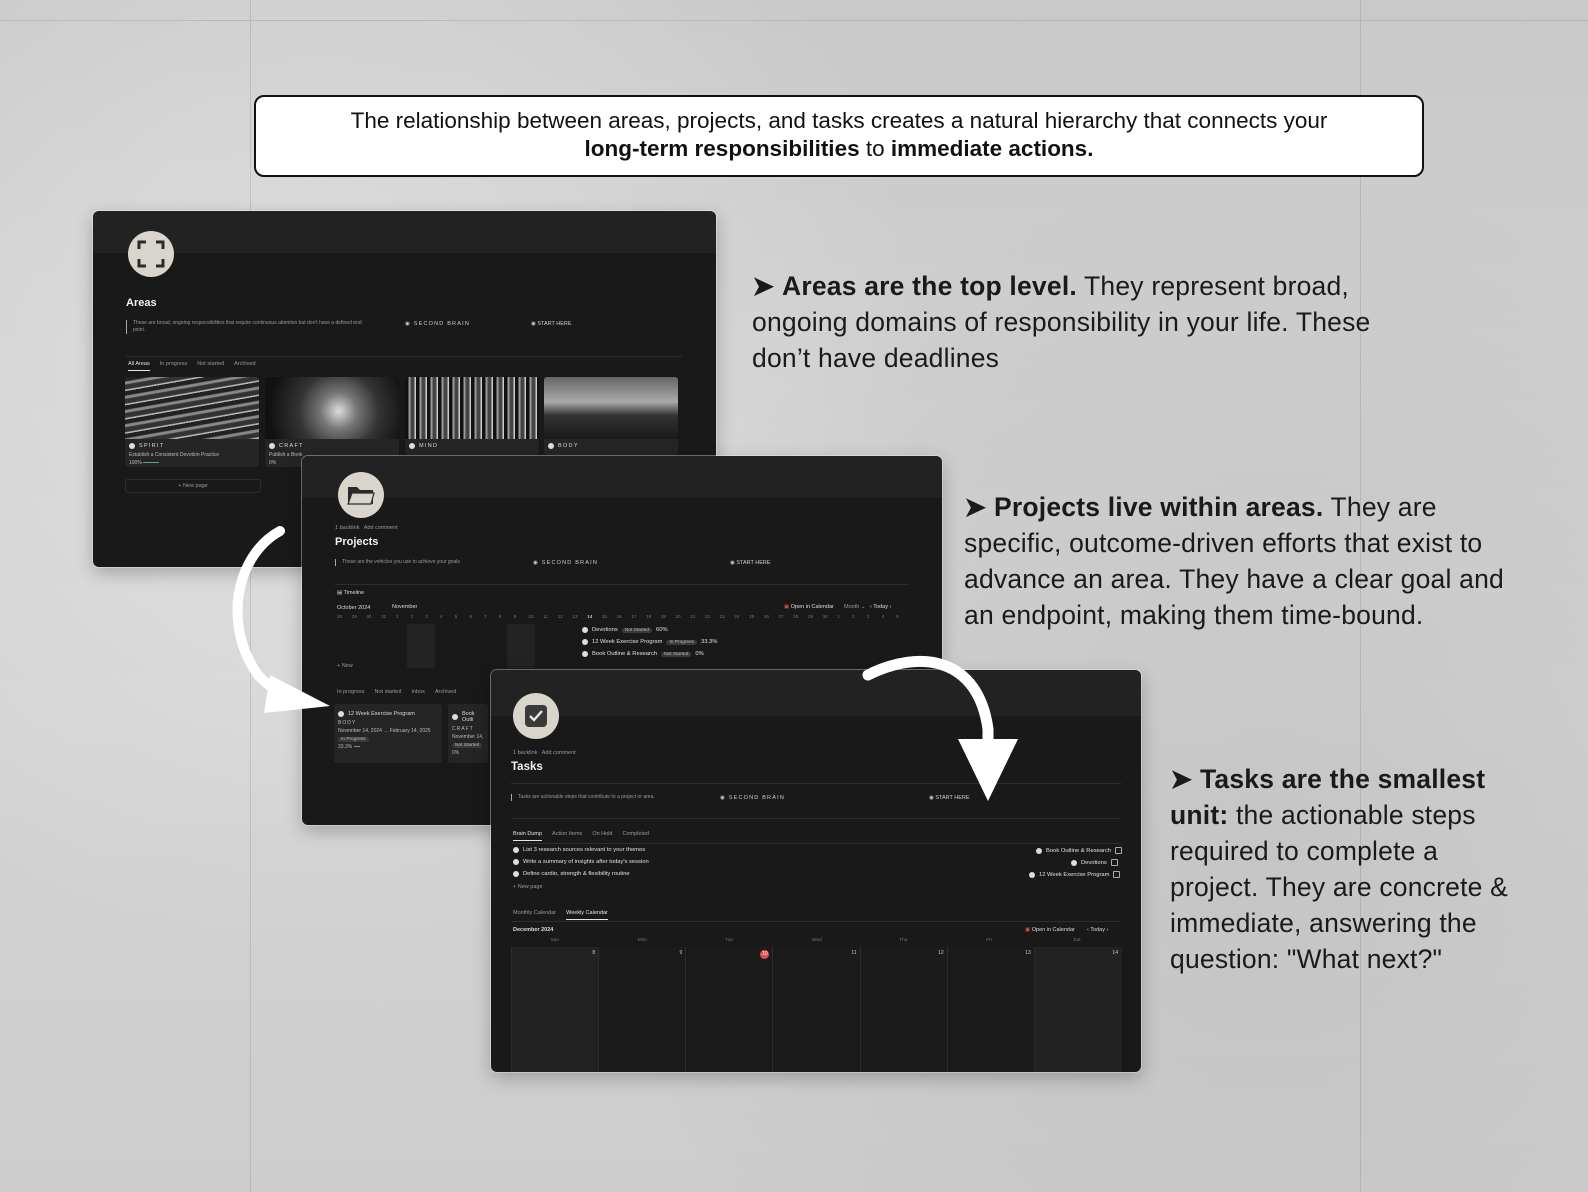 The image size is (1588, 1192). Describe the element at coordinates (709, 642) in the screenshot. I see `progress-value: 33.3%` at that location.